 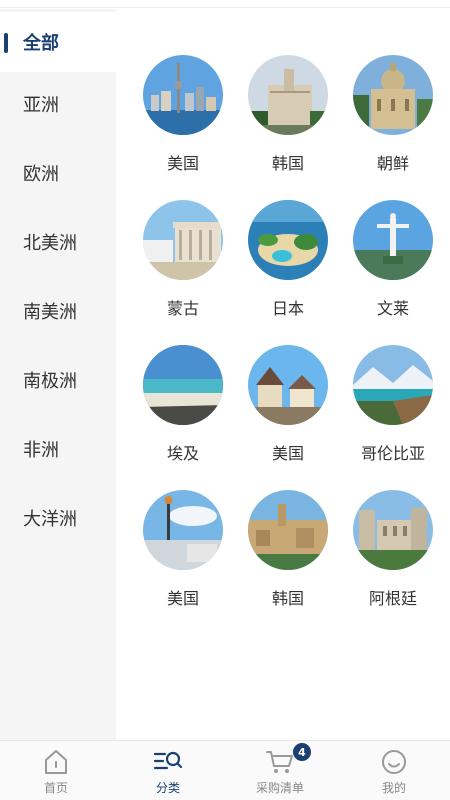 What do you see at coordinates (167, 788) in the screenshot?
I see `tab-label: 分类` at bounding box center [167, 788].